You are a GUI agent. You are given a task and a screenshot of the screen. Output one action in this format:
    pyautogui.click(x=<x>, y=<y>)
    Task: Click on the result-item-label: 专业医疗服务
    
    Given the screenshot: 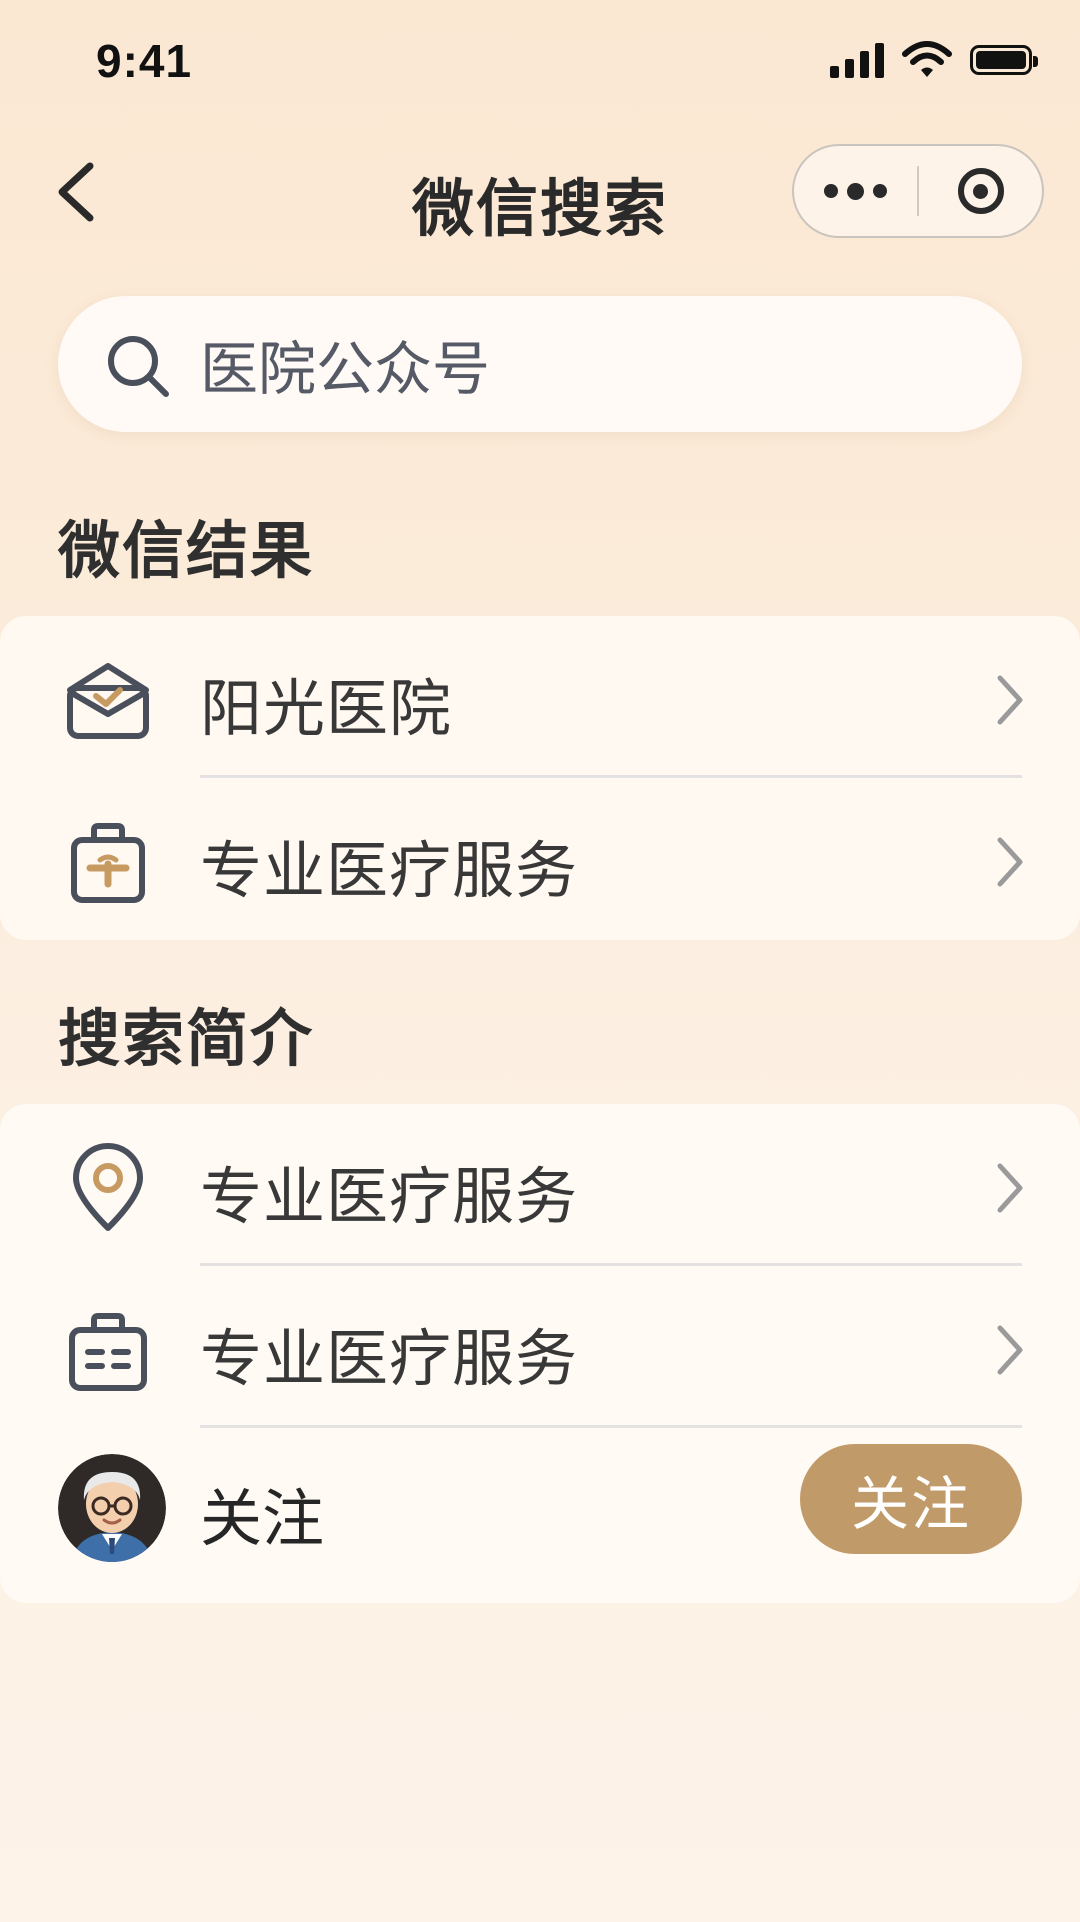 What is the action you would take?
    pyautogui.click(x=389, y=870)
    